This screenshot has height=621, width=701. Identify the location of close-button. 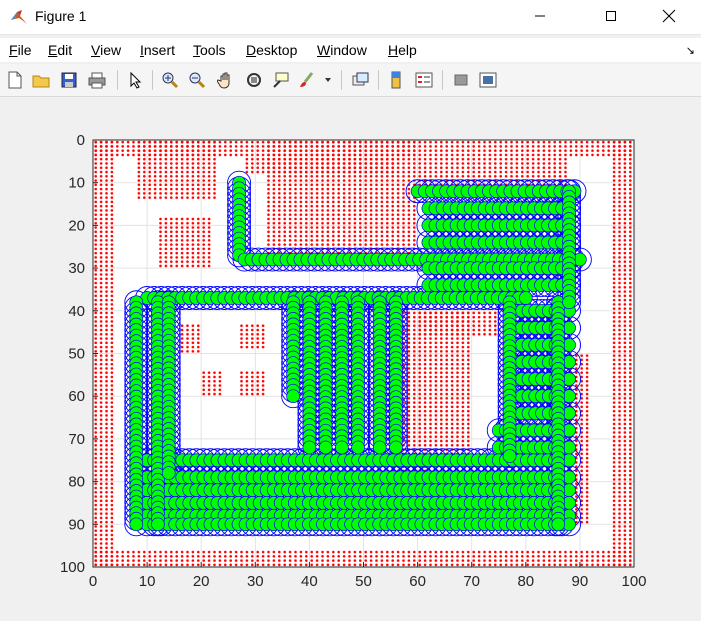
(669, 16).